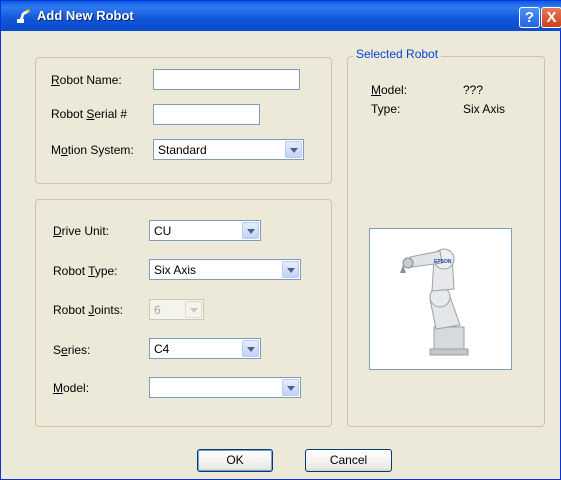 The height and width of the screenshot is (480, 561). Describe the element at coordinates (175, 270) in the screenshot. I see `robot-type-value: Six Axis` at that location.